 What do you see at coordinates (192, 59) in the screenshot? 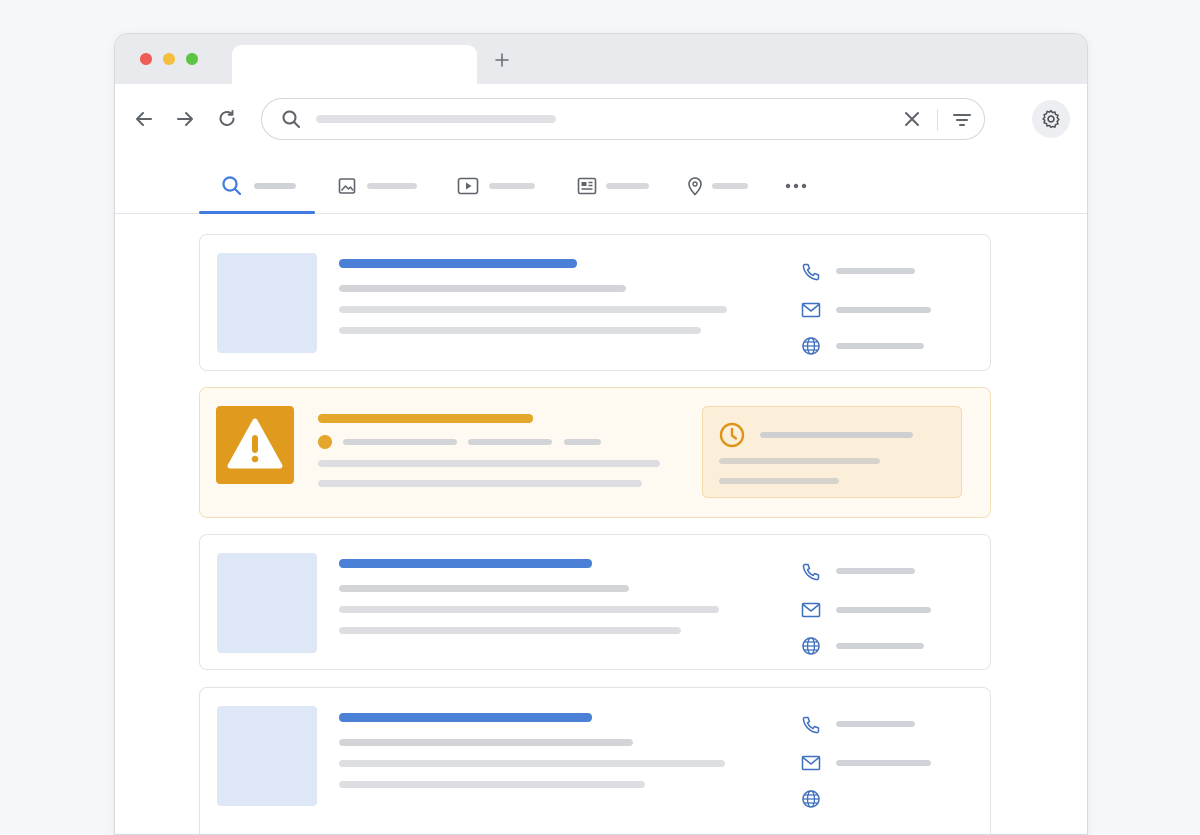
I see `maximize-window-button` at bounding box center [192, 59].